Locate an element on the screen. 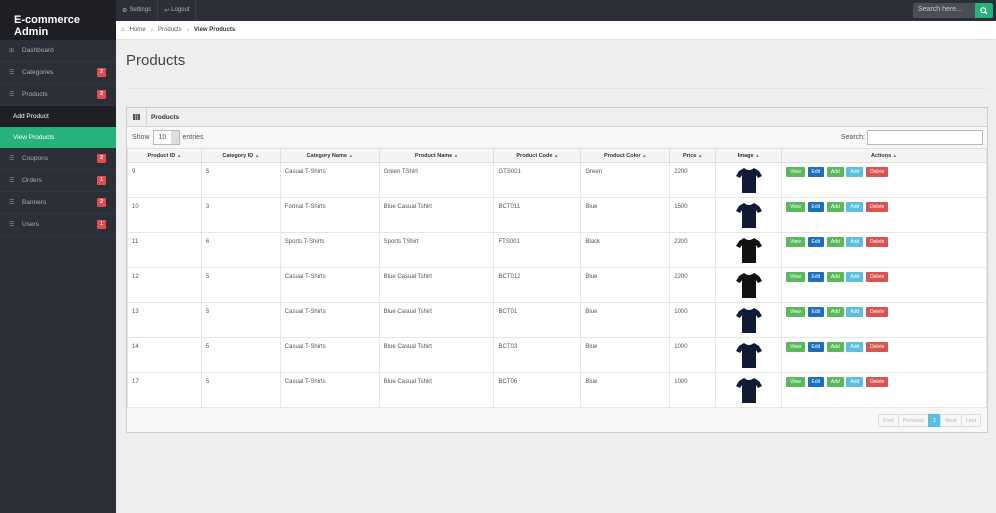 Image resolution: width=996 pixels, height=513 pixels. settings-link: ⚙ Settings is located at coordinates (137, 10).